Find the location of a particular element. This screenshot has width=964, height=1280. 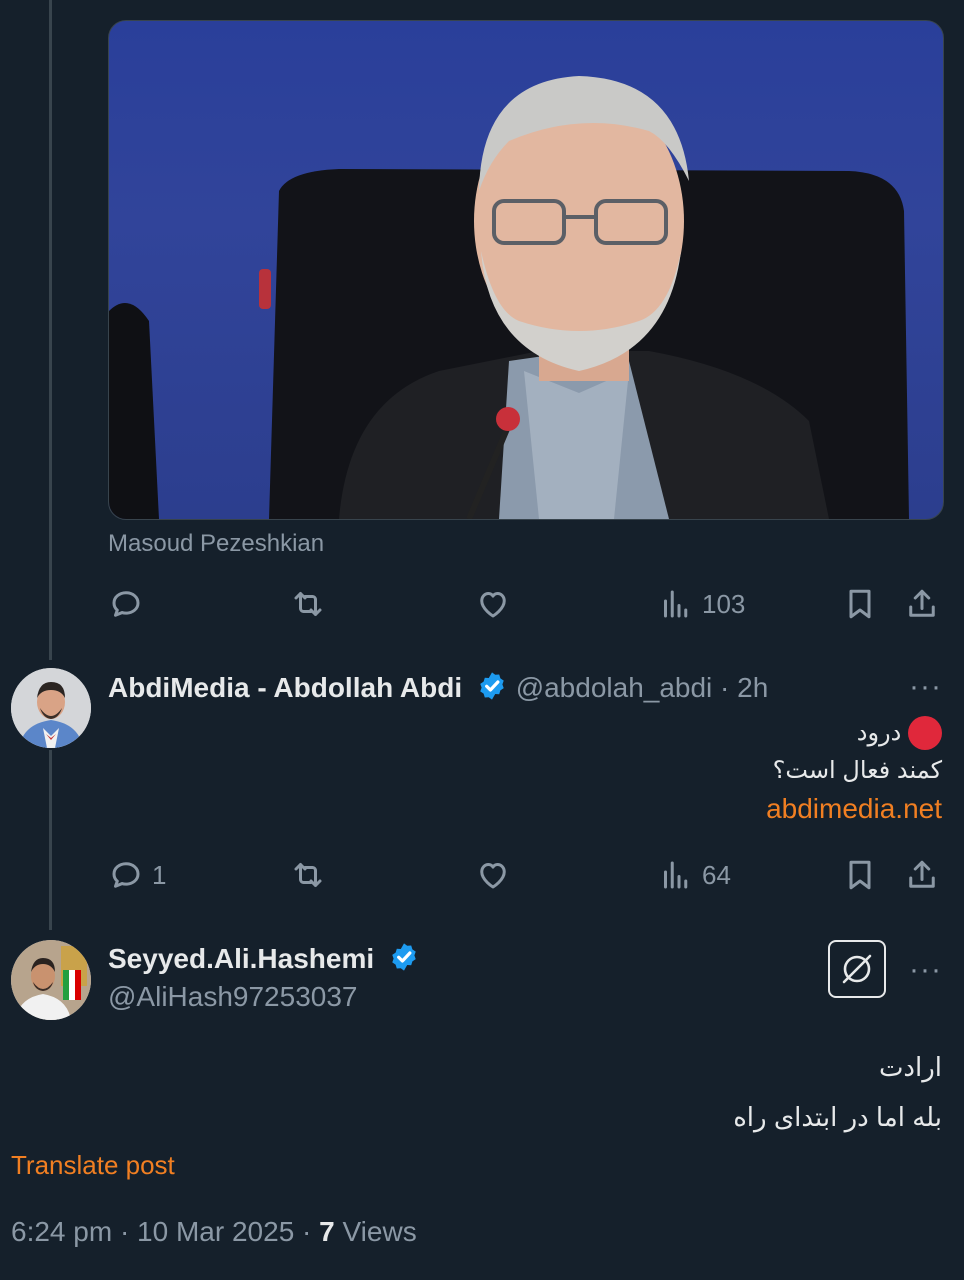

grok-button is located at coordinates (857, 969).